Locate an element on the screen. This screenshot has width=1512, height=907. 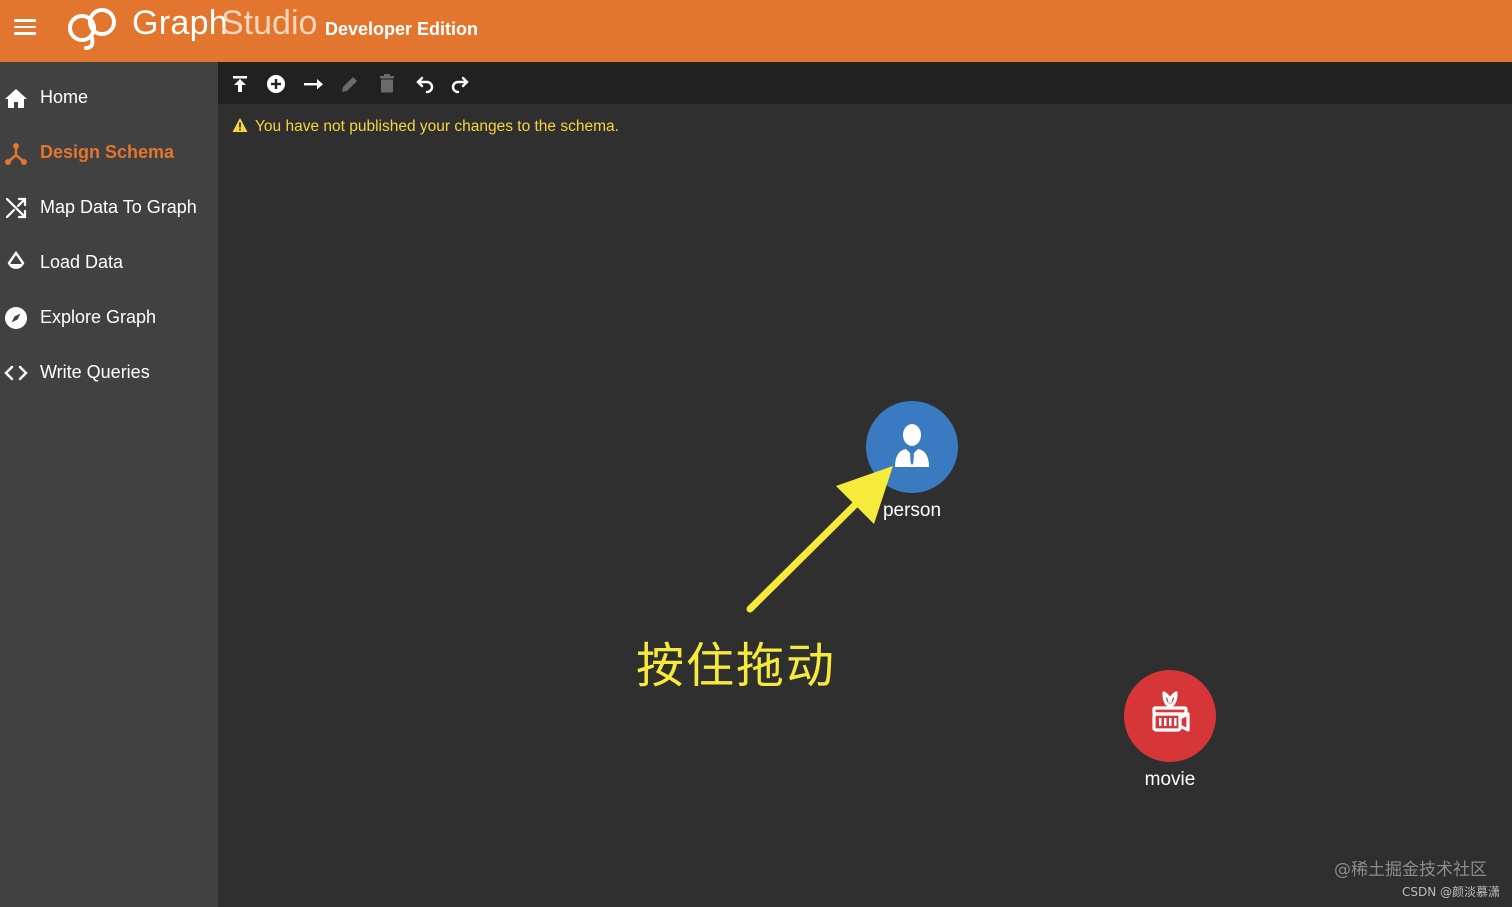
sidebar-item-label: Map Data To Graph is located at coordinates (118, 207).